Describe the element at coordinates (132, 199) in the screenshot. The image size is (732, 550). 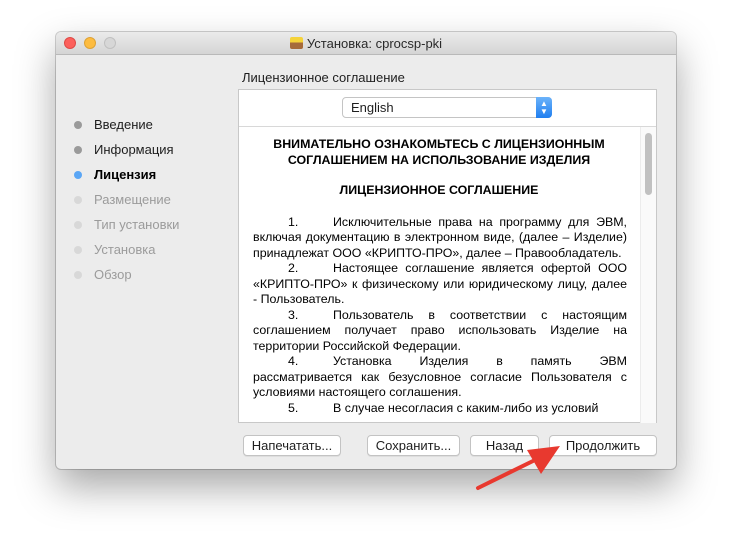
I see `step-label: Размещение` at that location.